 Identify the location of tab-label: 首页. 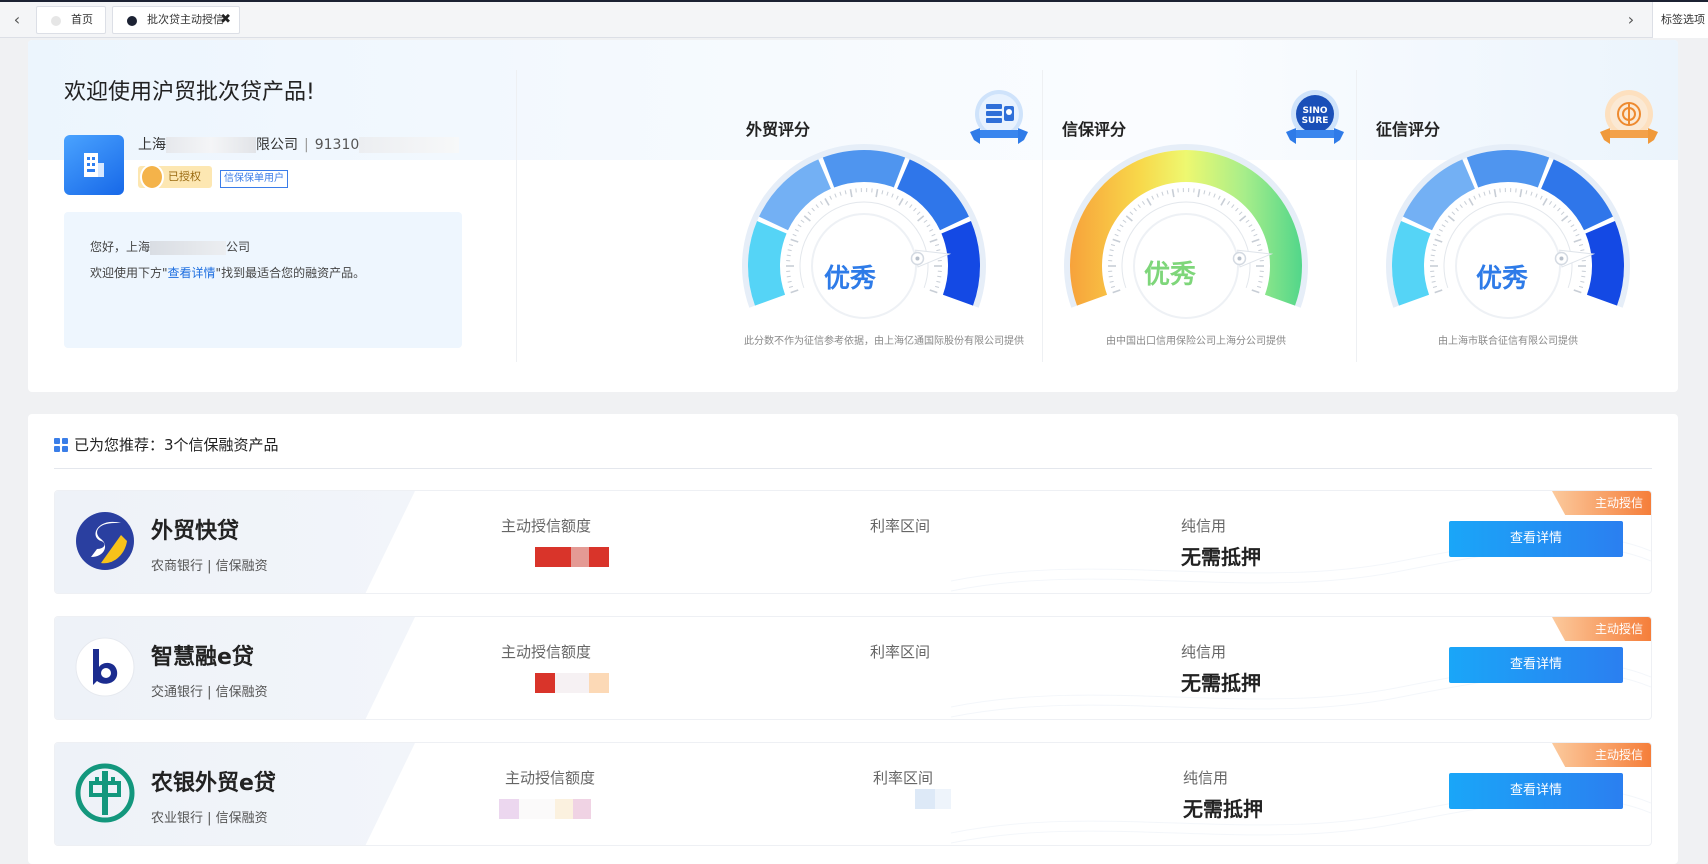
(82, 19).